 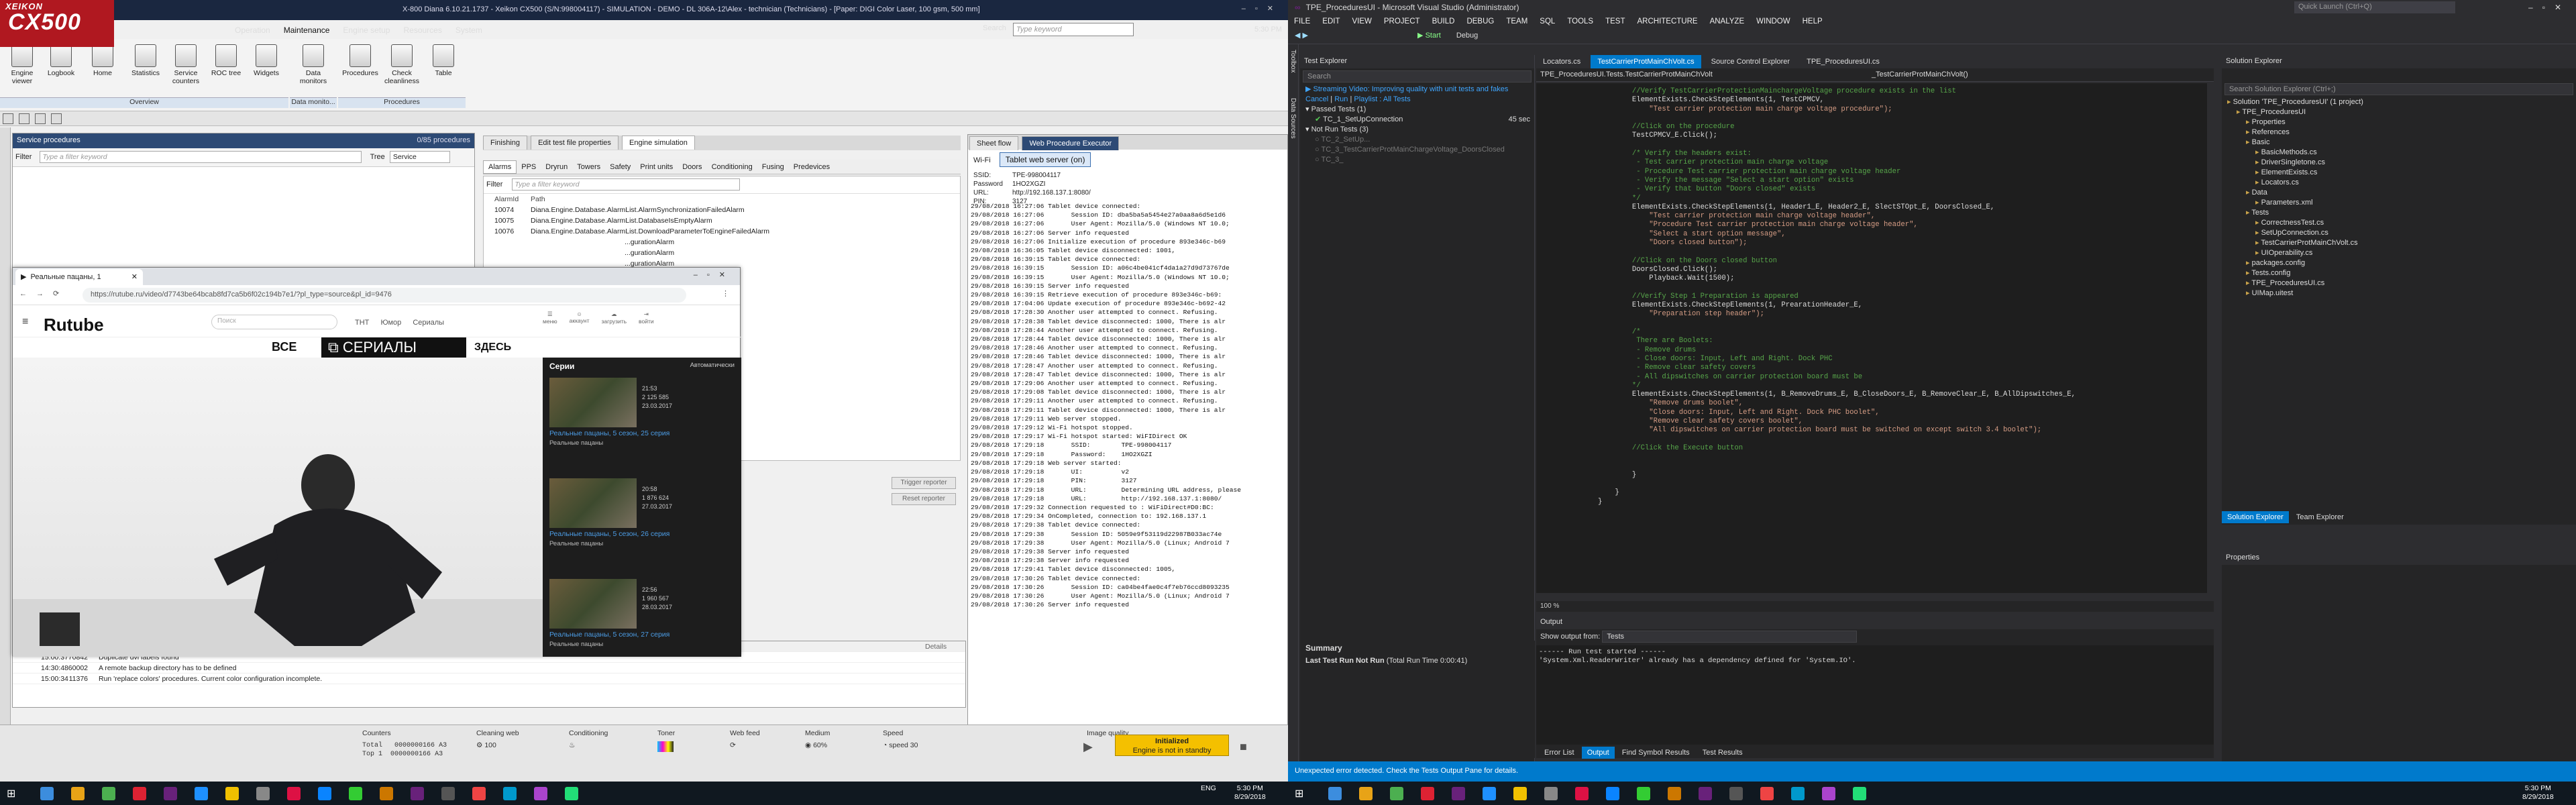 I want to click on tab-conditioning: Conditioning, so click(x=732, y=167).